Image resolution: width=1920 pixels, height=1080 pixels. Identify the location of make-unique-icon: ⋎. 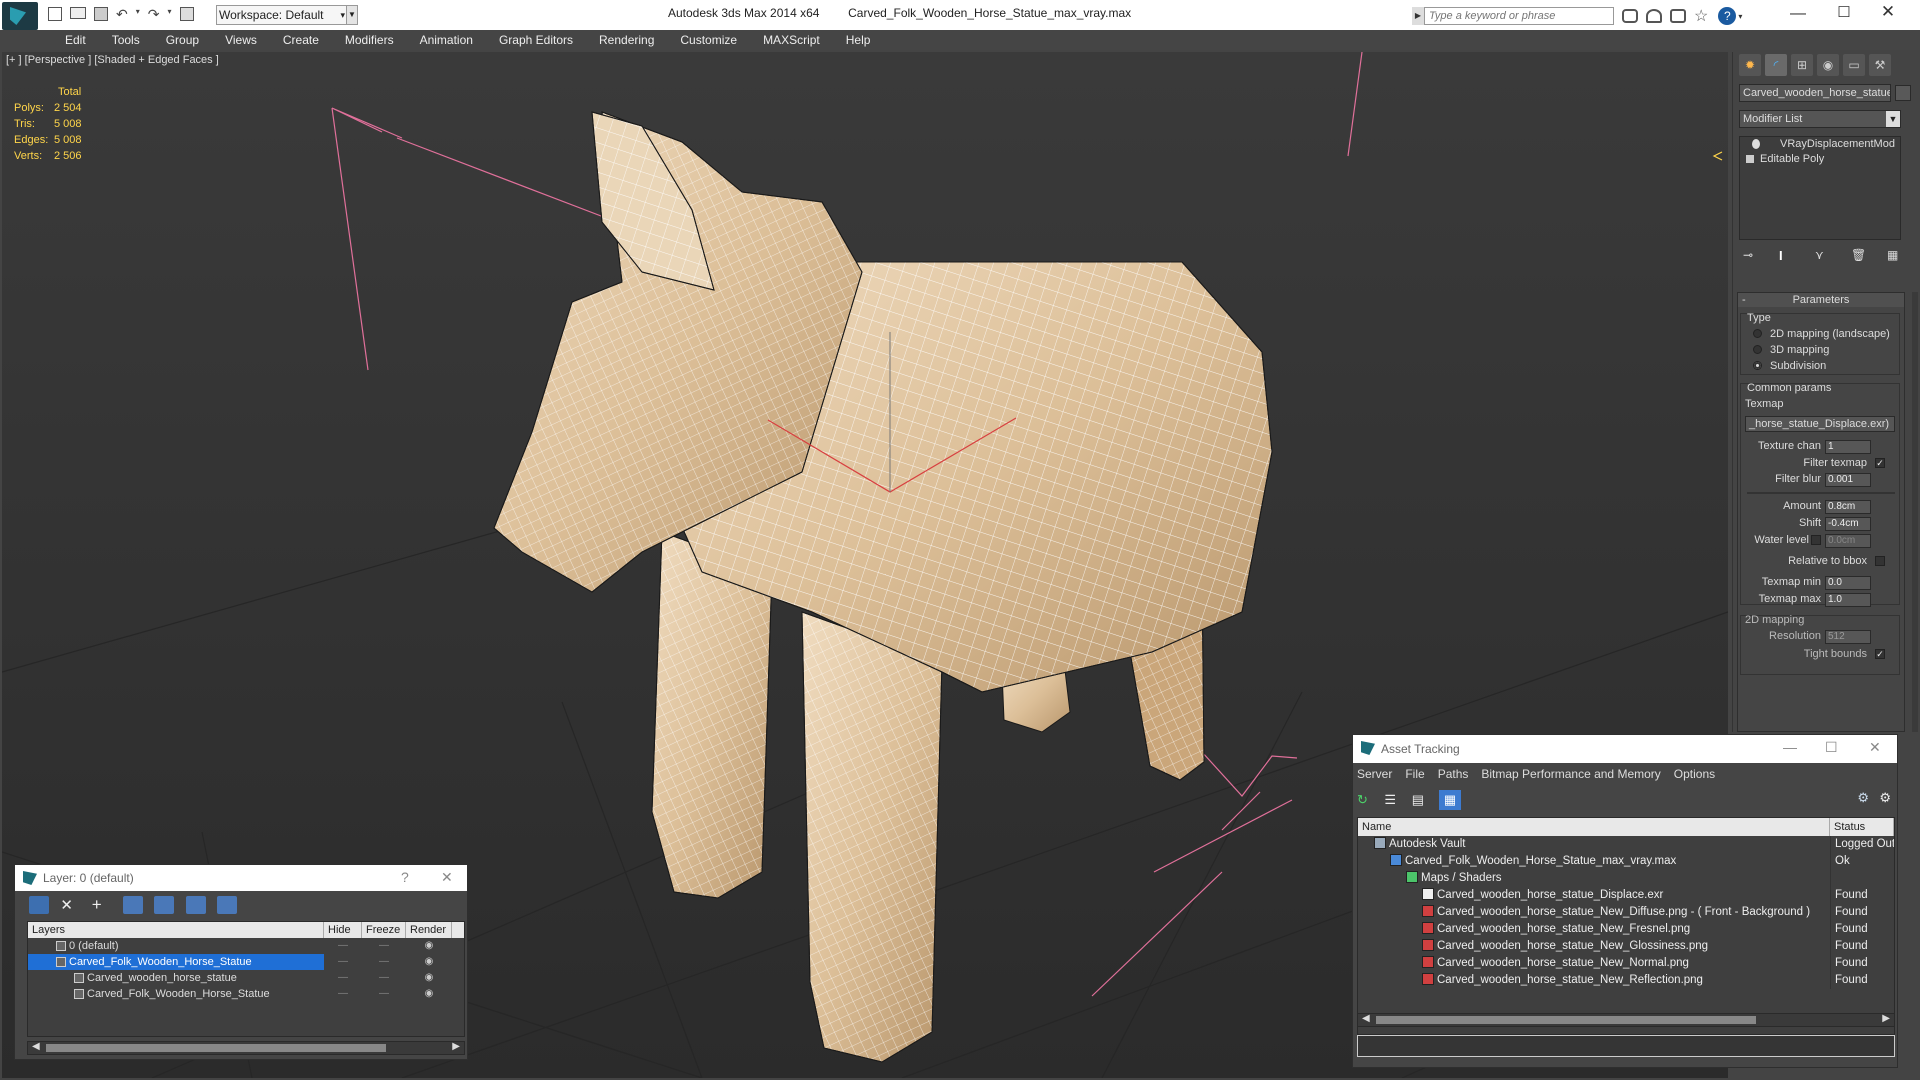
(1823, 255).